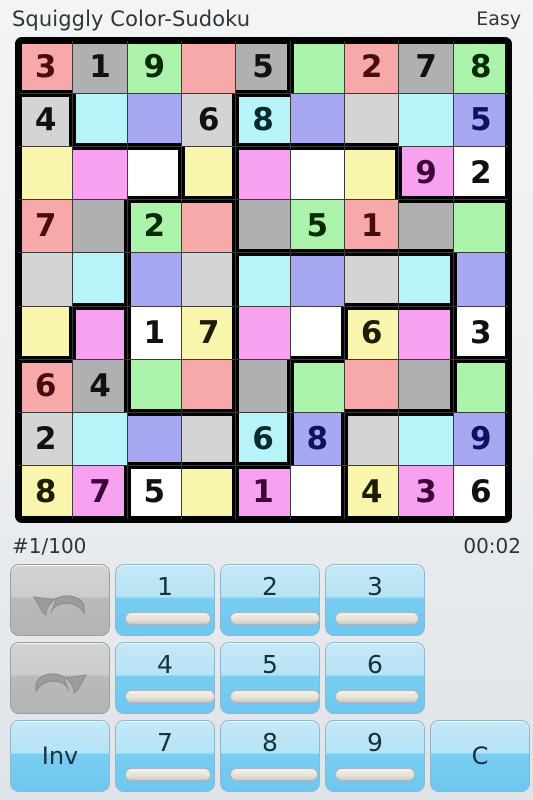  I want to click on number-button-5: 5, so click(270, 678).